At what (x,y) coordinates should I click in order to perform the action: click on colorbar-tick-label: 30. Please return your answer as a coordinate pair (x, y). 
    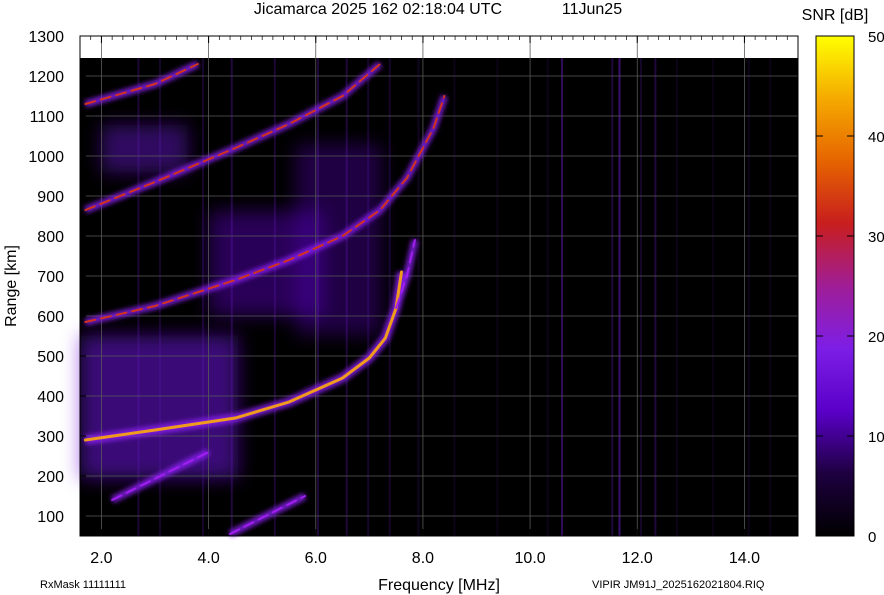
    Looking at the image, I should click on (876, 237).